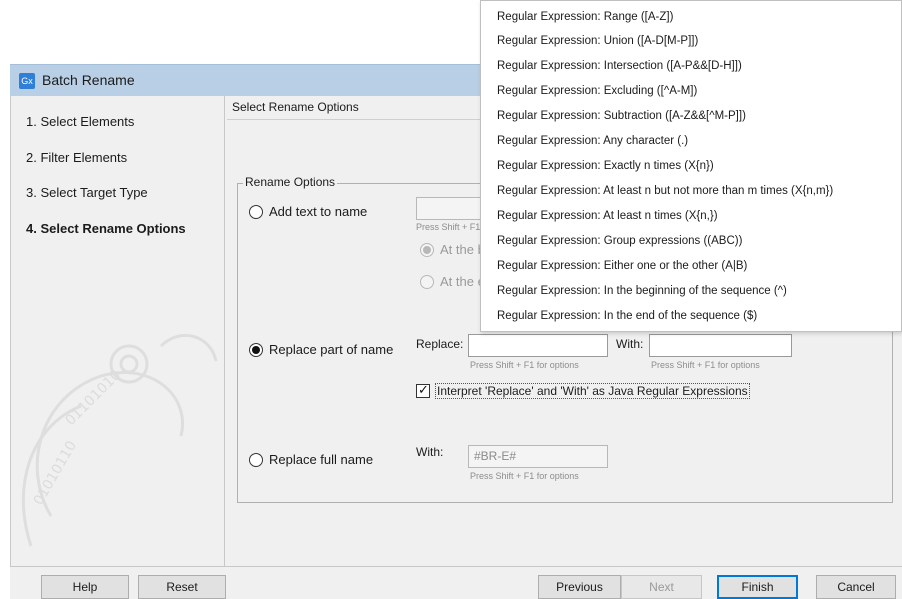 This screenshot has height=599, width=902. Describe the element at coordinates (256, 459) in the screenshot. I see `replace-full-radio` at that location.